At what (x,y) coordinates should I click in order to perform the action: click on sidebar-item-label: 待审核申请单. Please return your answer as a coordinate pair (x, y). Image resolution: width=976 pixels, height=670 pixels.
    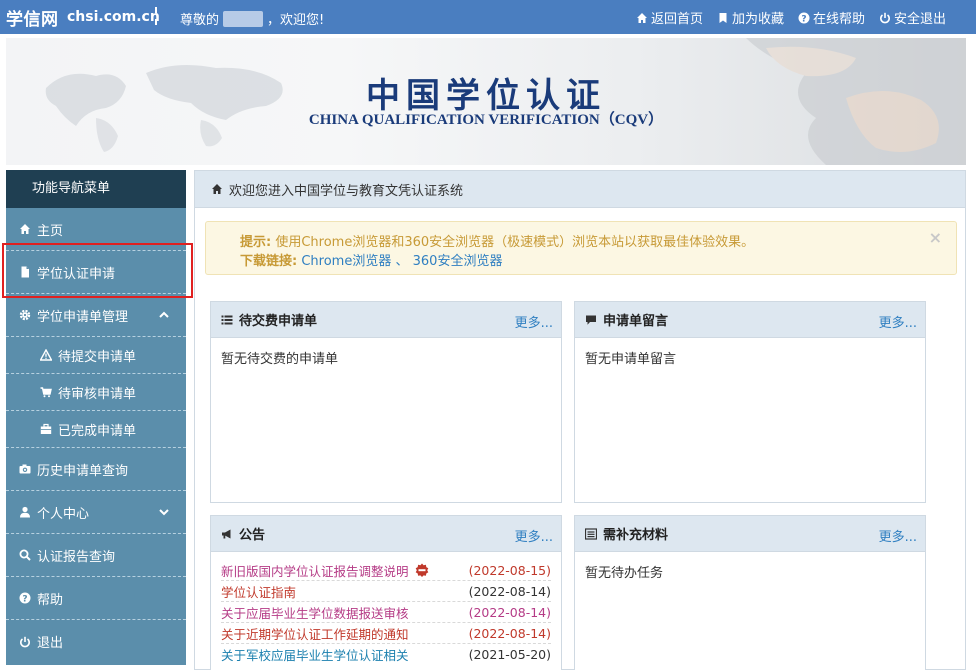
    Looking at the image, I should click on (97, 394).